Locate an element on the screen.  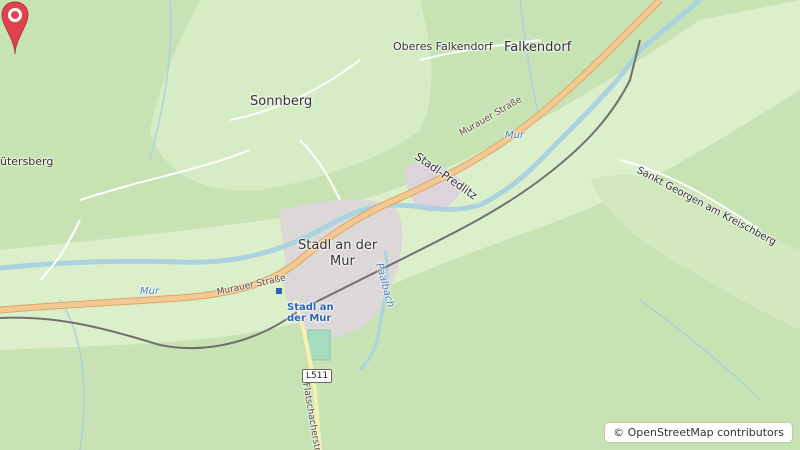
label-station-line2: der Mur is located at coordinates (309, 318).